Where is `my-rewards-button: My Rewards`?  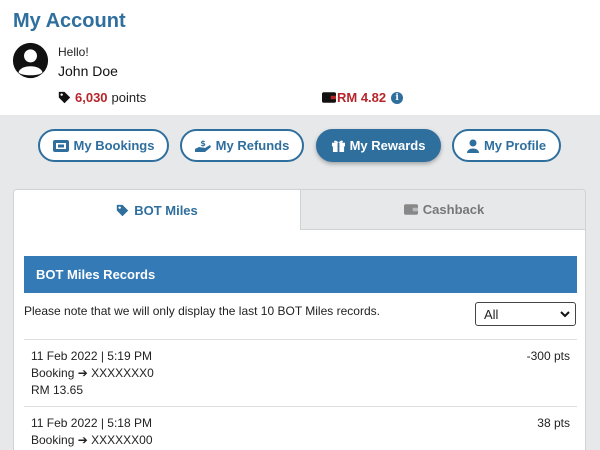
my-rewards-button: My Rewards is located at coordinates (378, 145).